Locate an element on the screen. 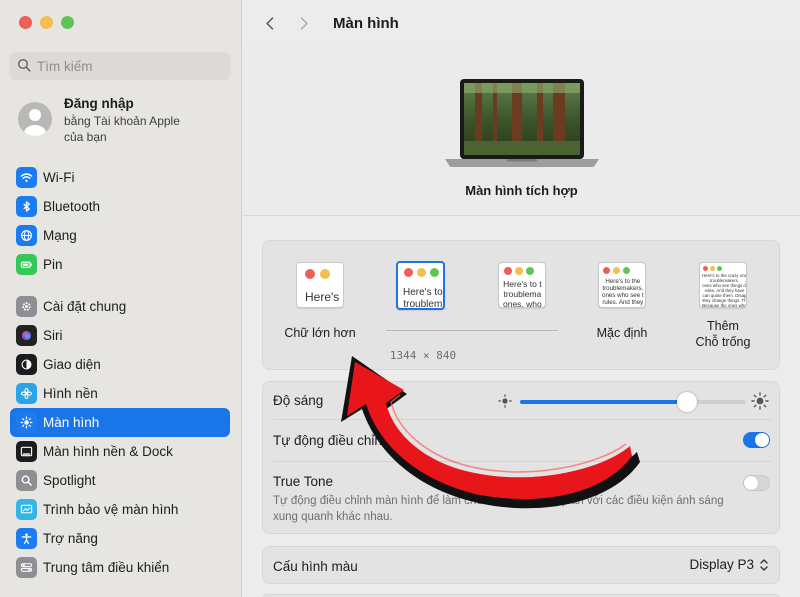 The height and width of the screenshot is (597, 800). resolution-option-larger-text: Here's is located at coordinates (320, 285).